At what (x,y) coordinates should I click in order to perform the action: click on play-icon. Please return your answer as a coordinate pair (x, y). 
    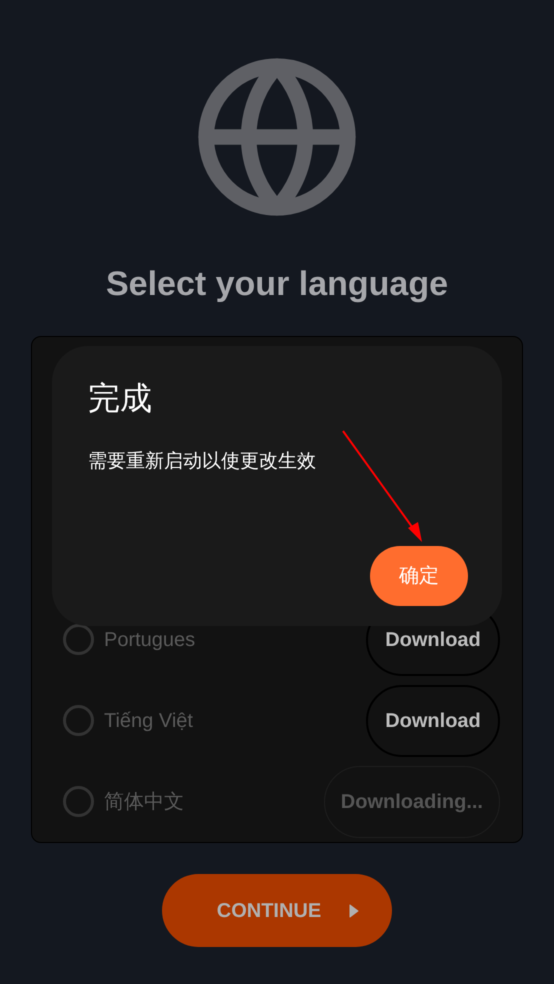
    Looking at the image, I should click on (354, 911).